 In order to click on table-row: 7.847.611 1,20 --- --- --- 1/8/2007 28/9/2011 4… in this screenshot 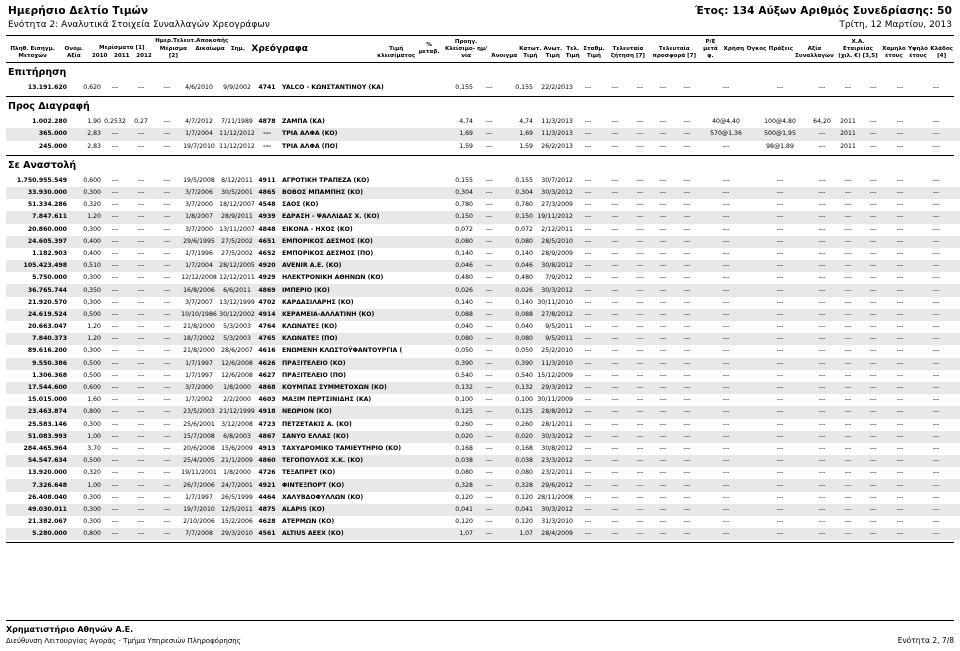, I will do `click(483, 217)`.